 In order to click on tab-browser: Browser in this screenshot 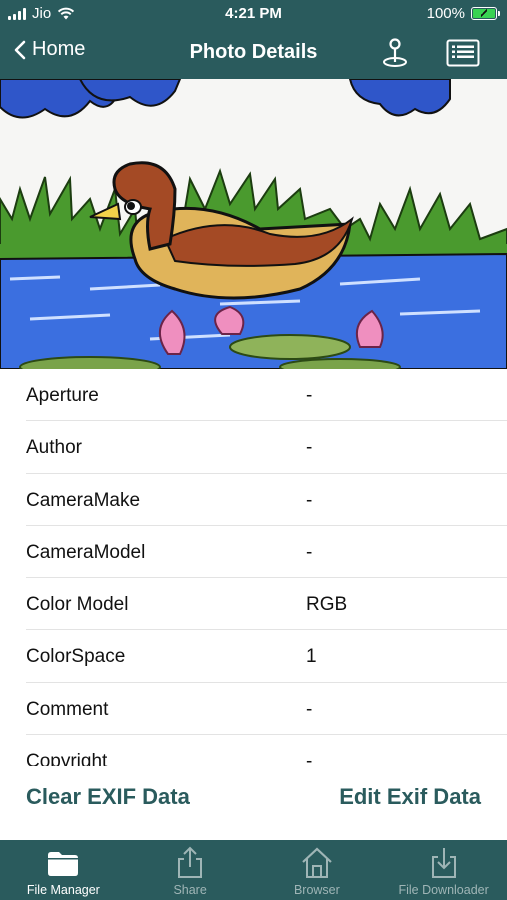, I will do `click(317, 870)`.